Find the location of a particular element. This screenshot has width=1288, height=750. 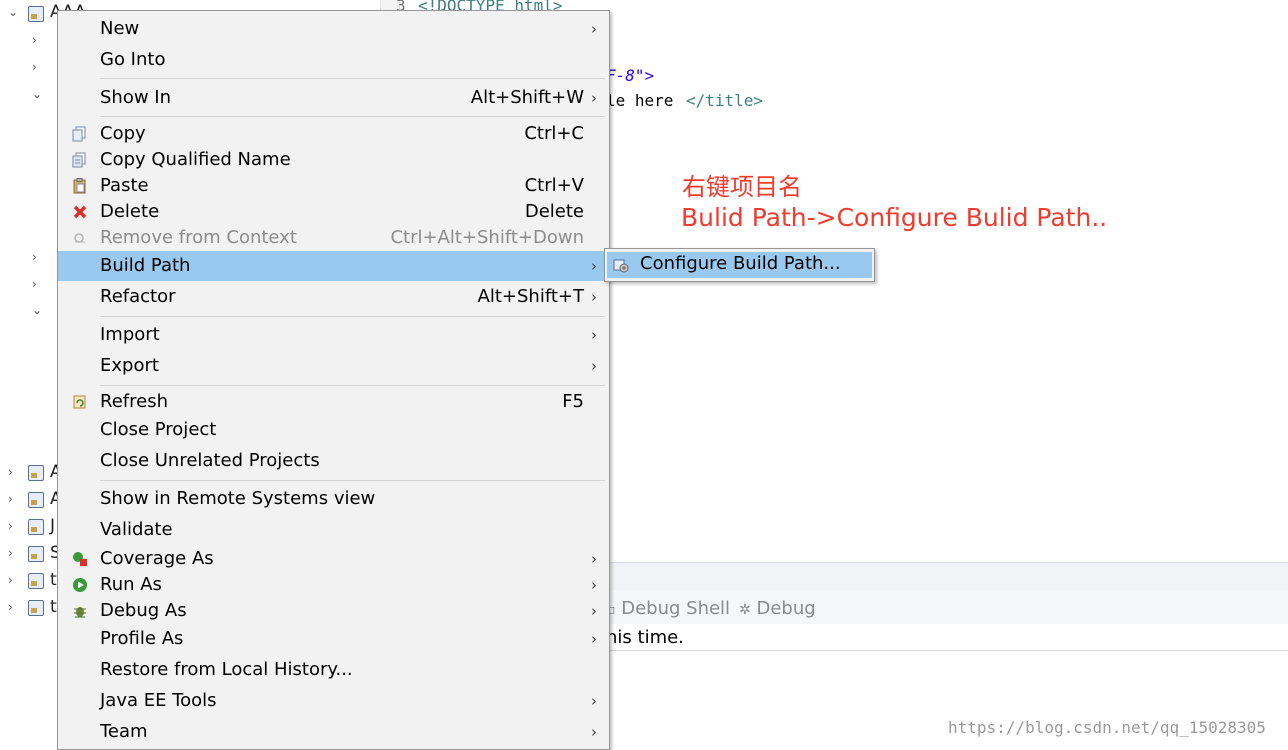

coverage-icon is located at coordinates (80, 559).